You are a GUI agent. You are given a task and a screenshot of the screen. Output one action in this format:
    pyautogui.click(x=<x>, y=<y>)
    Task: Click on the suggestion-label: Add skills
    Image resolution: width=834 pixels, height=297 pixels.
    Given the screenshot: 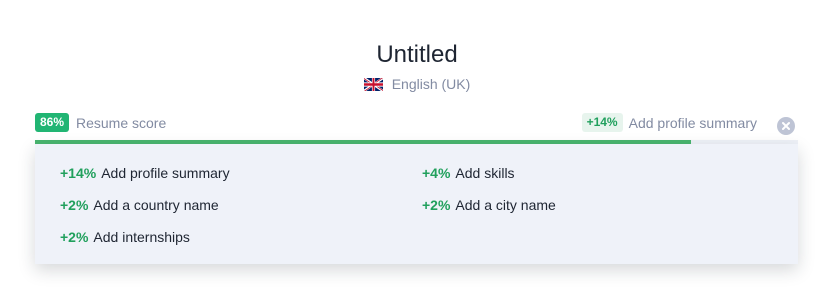 What is the action you would take?
    pyautogui.click(x=485, y=173)
    